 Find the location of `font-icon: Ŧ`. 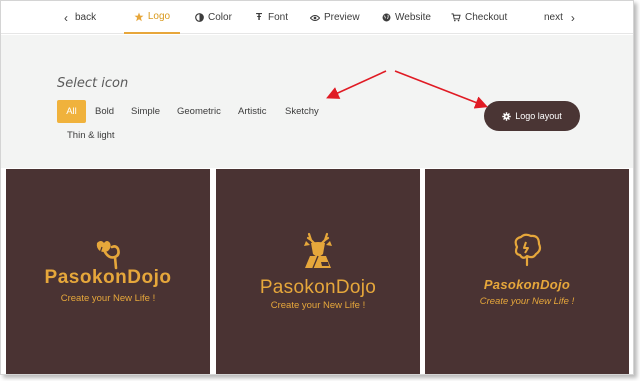

font-icon: Ŧ is located at coordinates (259, 17).